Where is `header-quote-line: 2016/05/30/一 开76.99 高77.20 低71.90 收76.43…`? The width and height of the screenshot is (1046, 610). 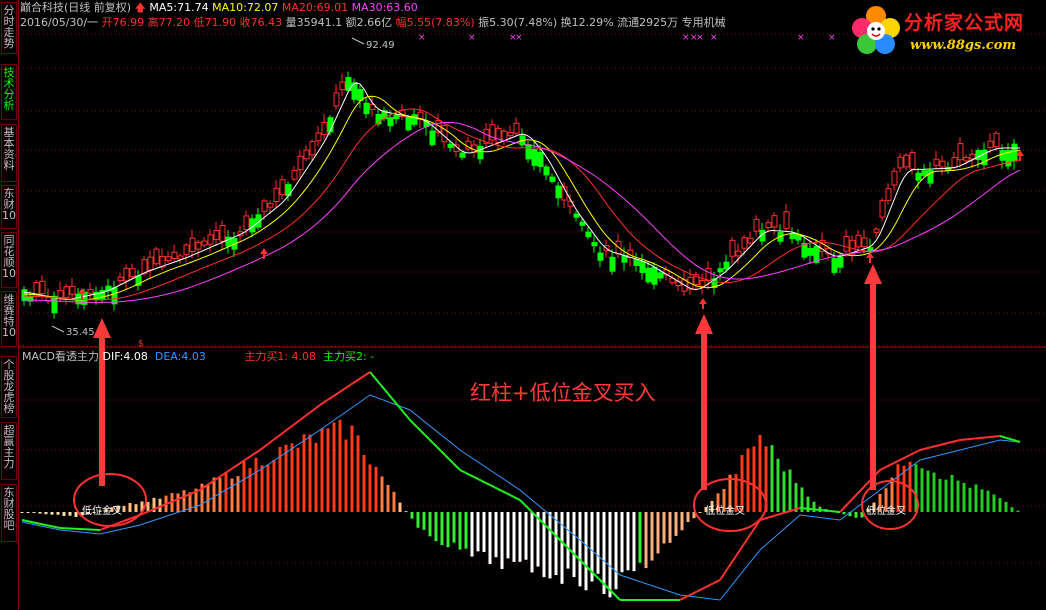 header-quote-line: 2016/05/30/一 开76.99 高77.20 低71.90 收76.43… is located at coordinates (373, 23).